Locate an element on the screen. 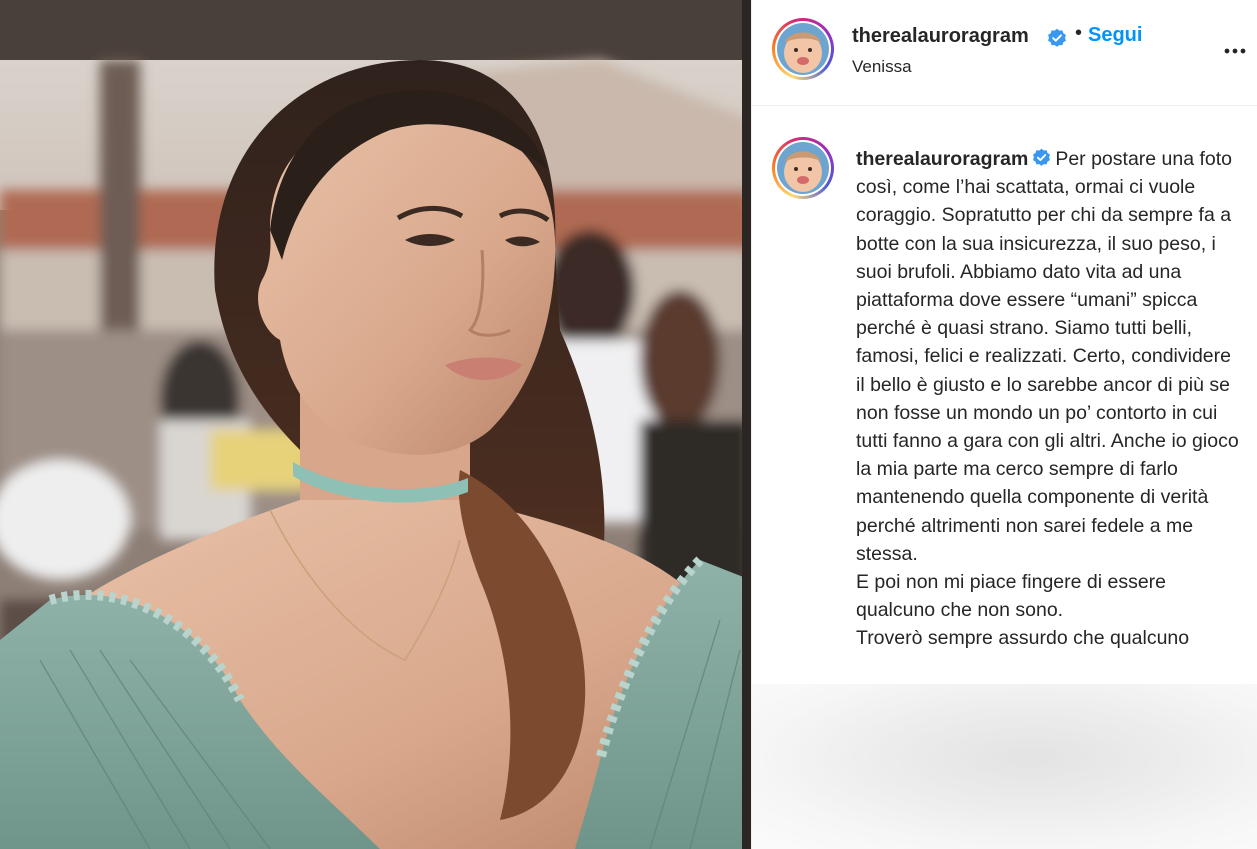  more-horizontal-icon is located at coordinates (1235, 51).